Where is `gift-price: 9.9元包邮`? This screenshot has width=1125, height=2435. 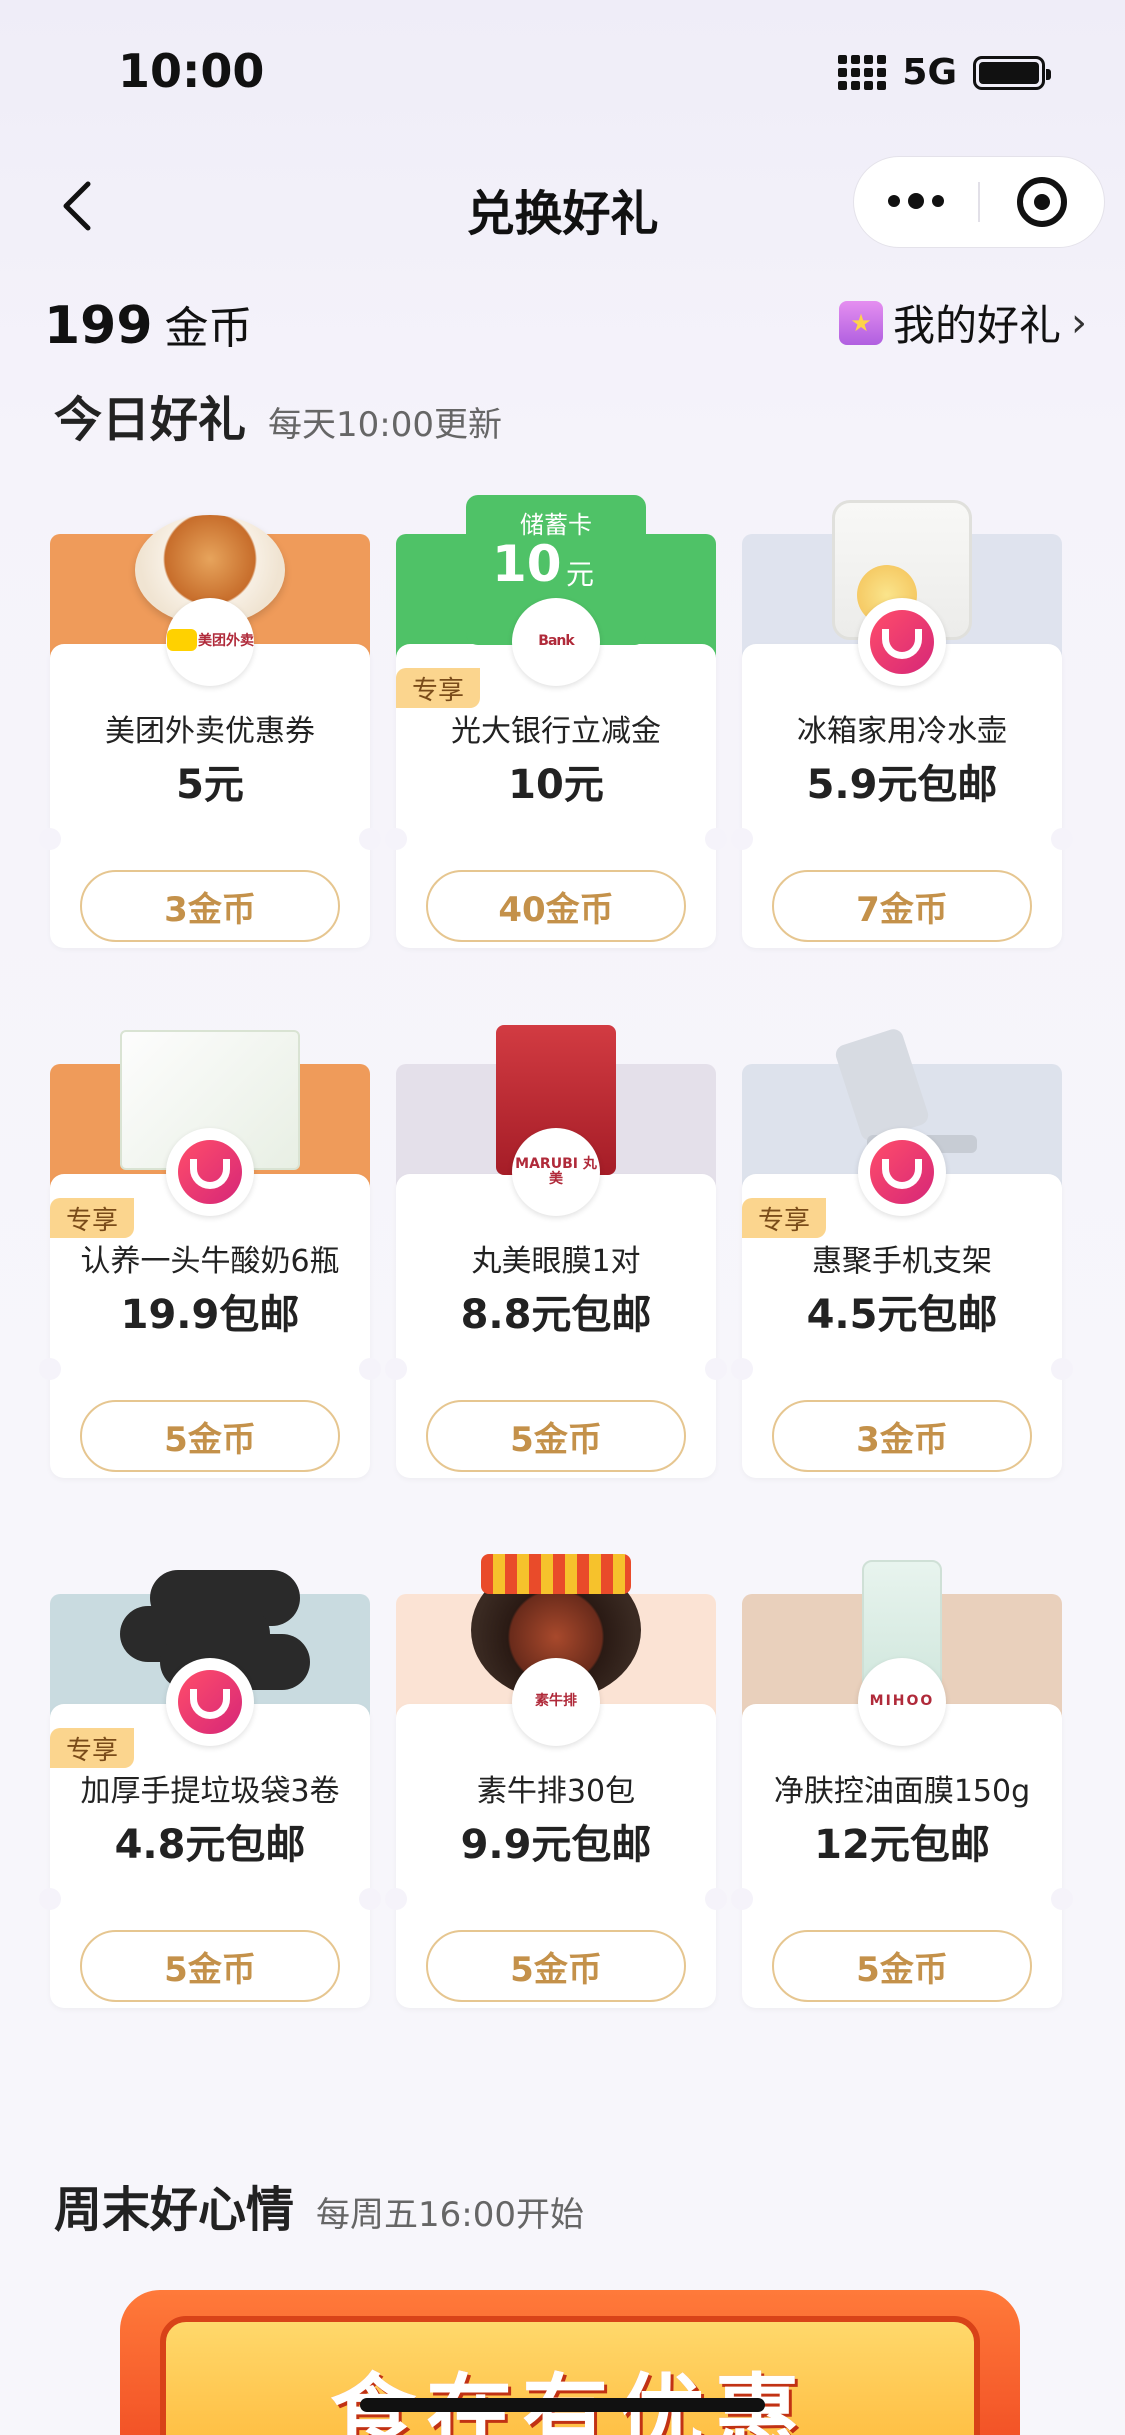
gift-price: 9.9元包邮 is located at coordinates (556, 1845).